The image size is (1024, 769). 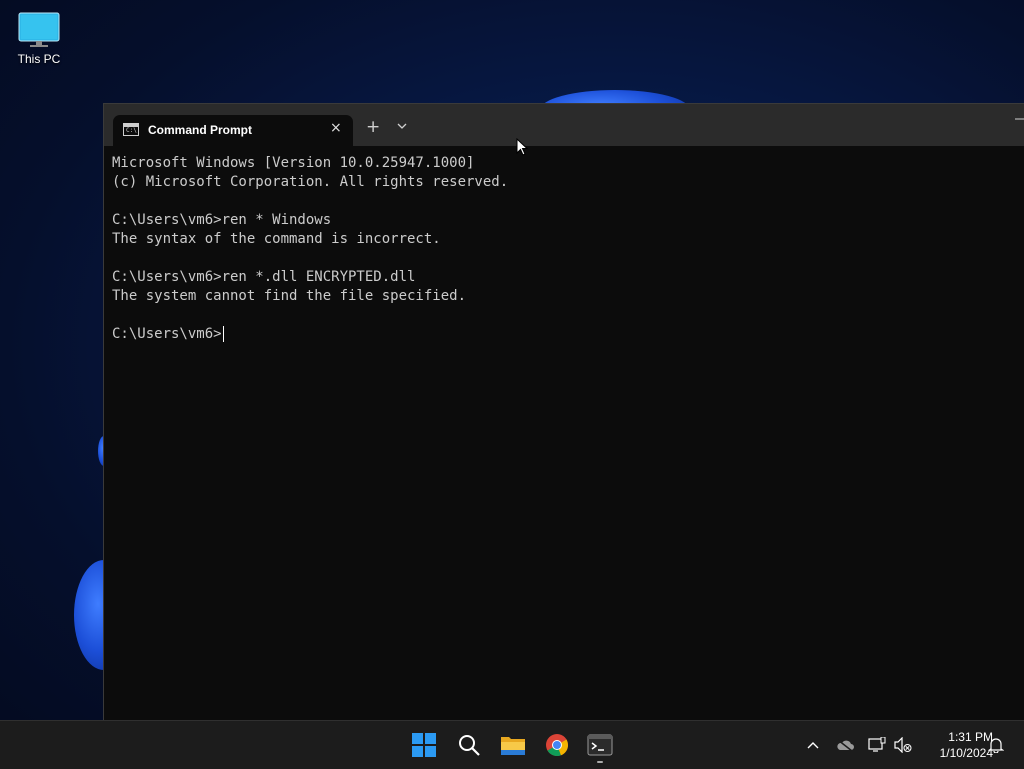 What do you see at coordinates (131, 129) in the screenshot?
I see `cmd-icon: C:\` at bounding box center [131, 129].